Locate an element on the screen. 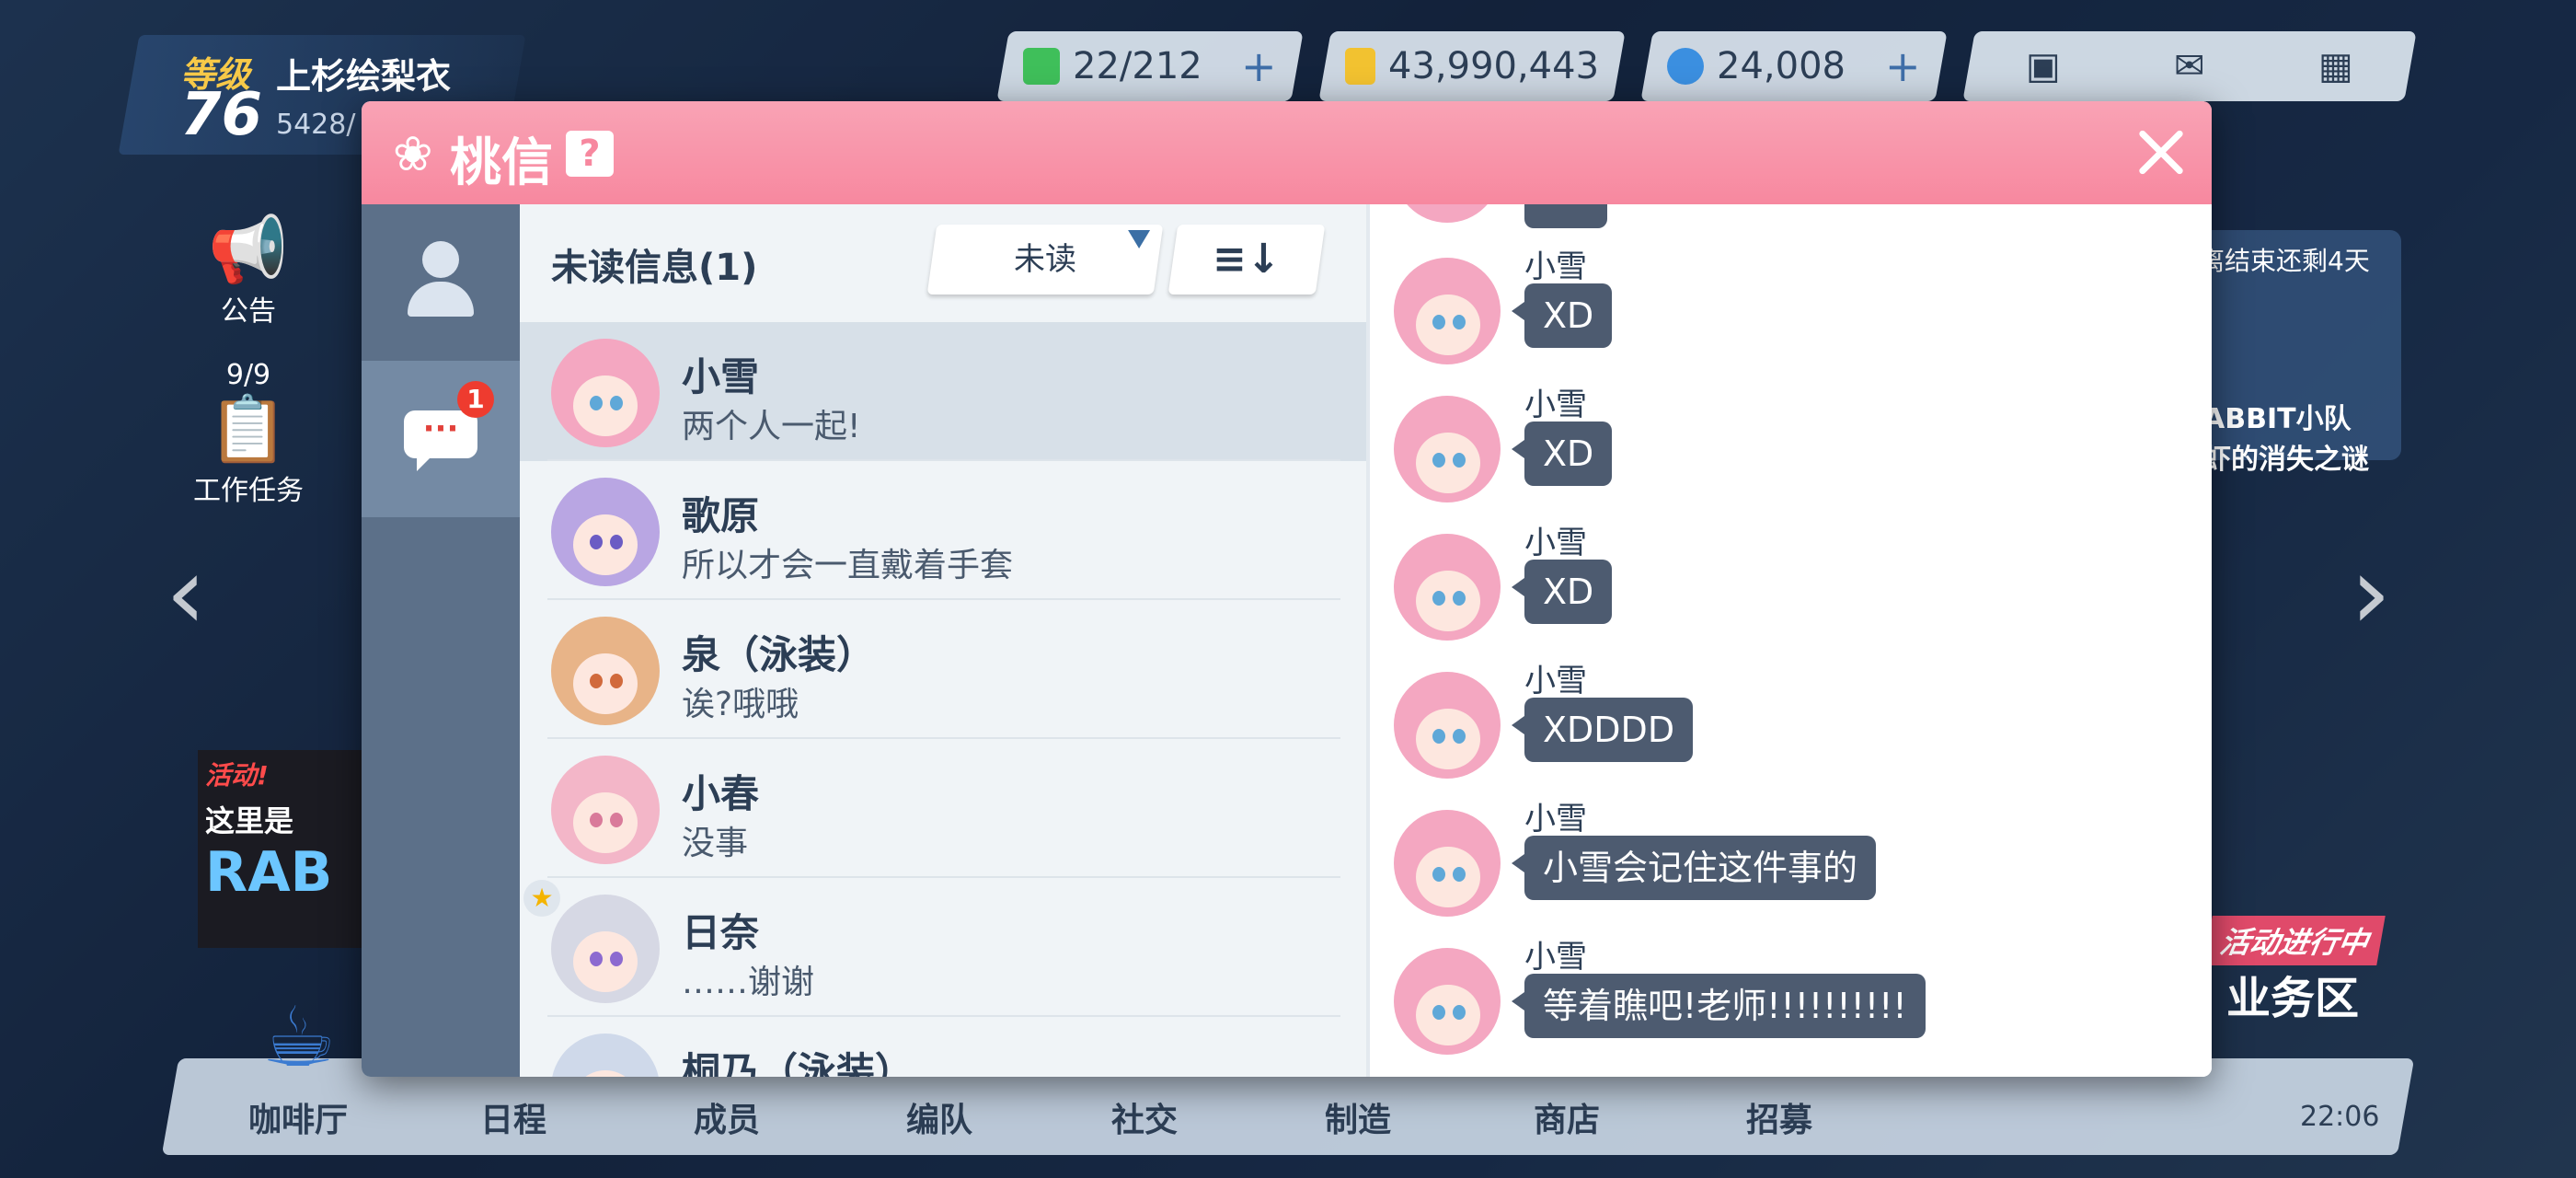 The width and height of the screenshot is (2576, 1178). help-button: ? is located at coordinates (590, 154).